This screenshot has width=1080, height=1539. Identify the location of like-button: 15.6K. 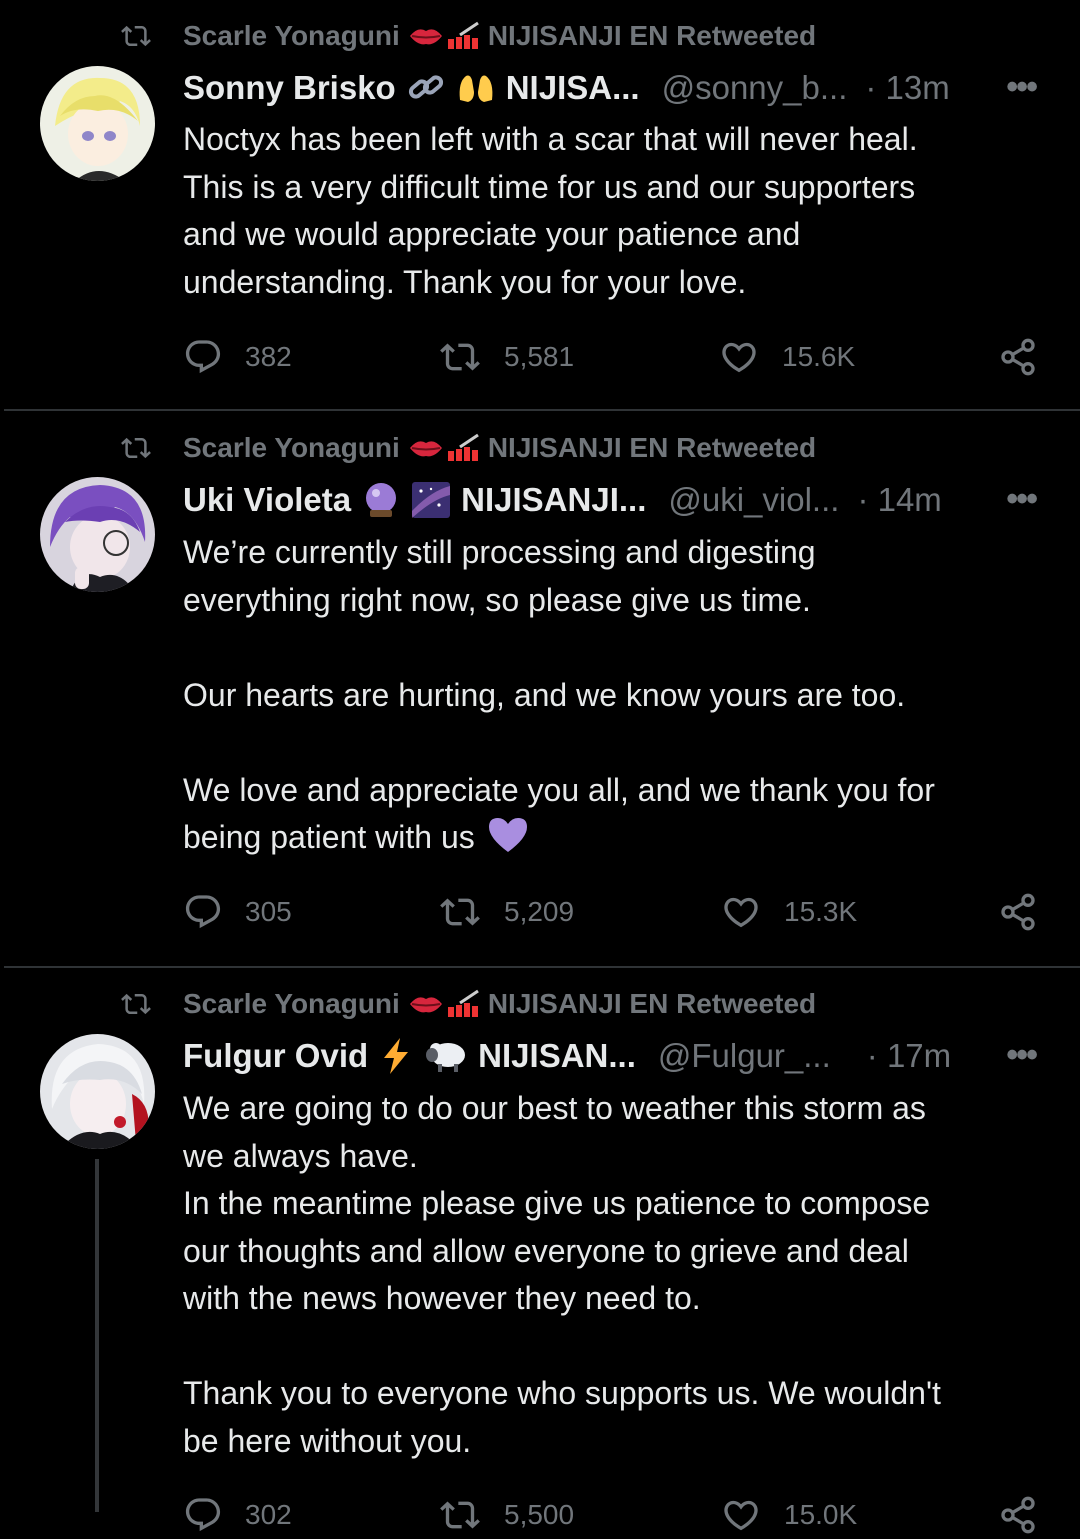
(786, 357).